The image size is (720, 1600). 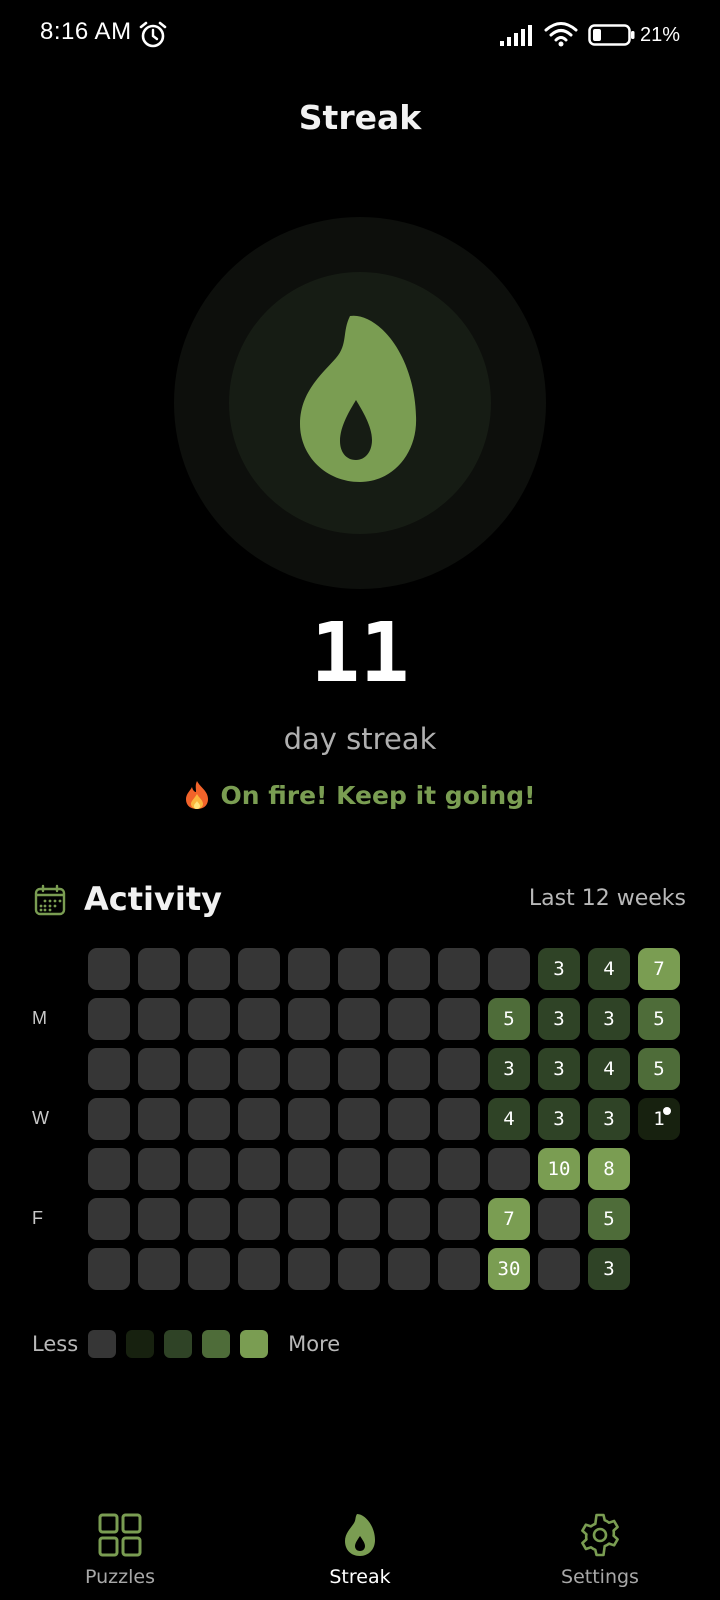 What do you see at coordinates (660, 35) in the screenshot?
I see `battery-level: 21%` at bounding box center [660, 35].